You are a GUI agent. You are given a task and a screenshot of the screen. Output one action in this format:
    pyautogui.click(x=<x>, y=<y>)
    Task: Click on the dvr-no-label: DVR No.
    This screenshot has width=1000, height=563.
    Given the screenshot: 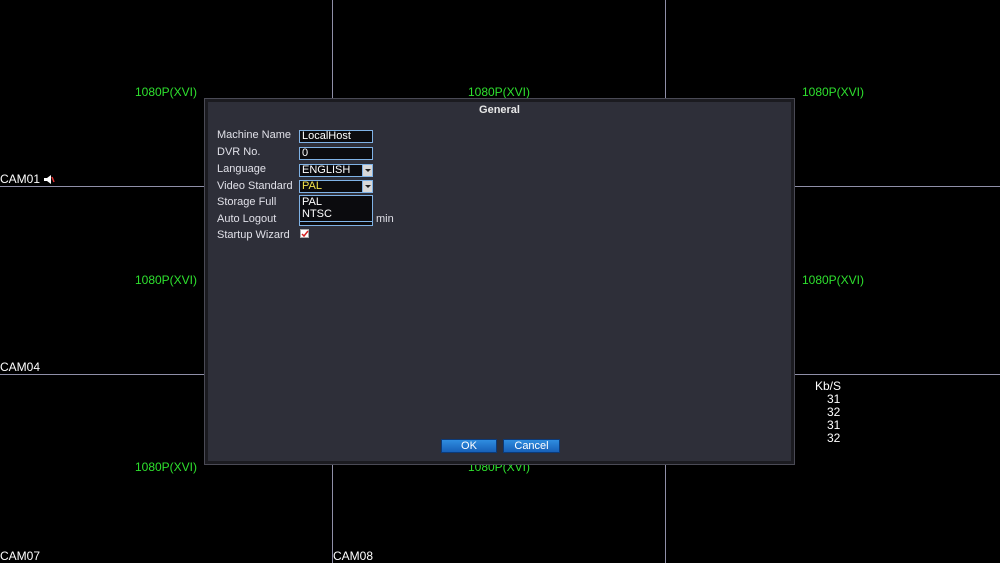 What is the action you would take?
    pyautogui.click(x=239, y=152)
    